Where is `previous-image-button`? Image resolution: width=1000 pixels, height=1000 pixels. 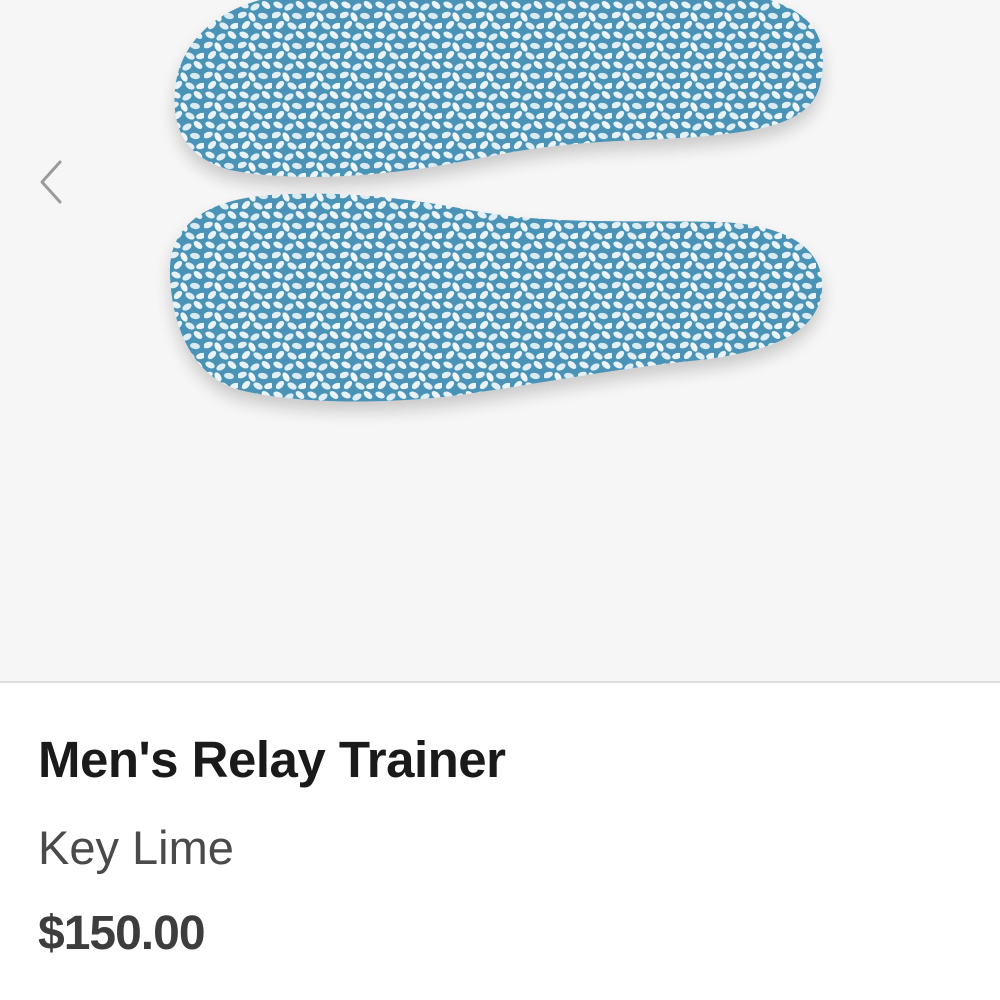 previous-image-button is located at coordinates (52, 182).